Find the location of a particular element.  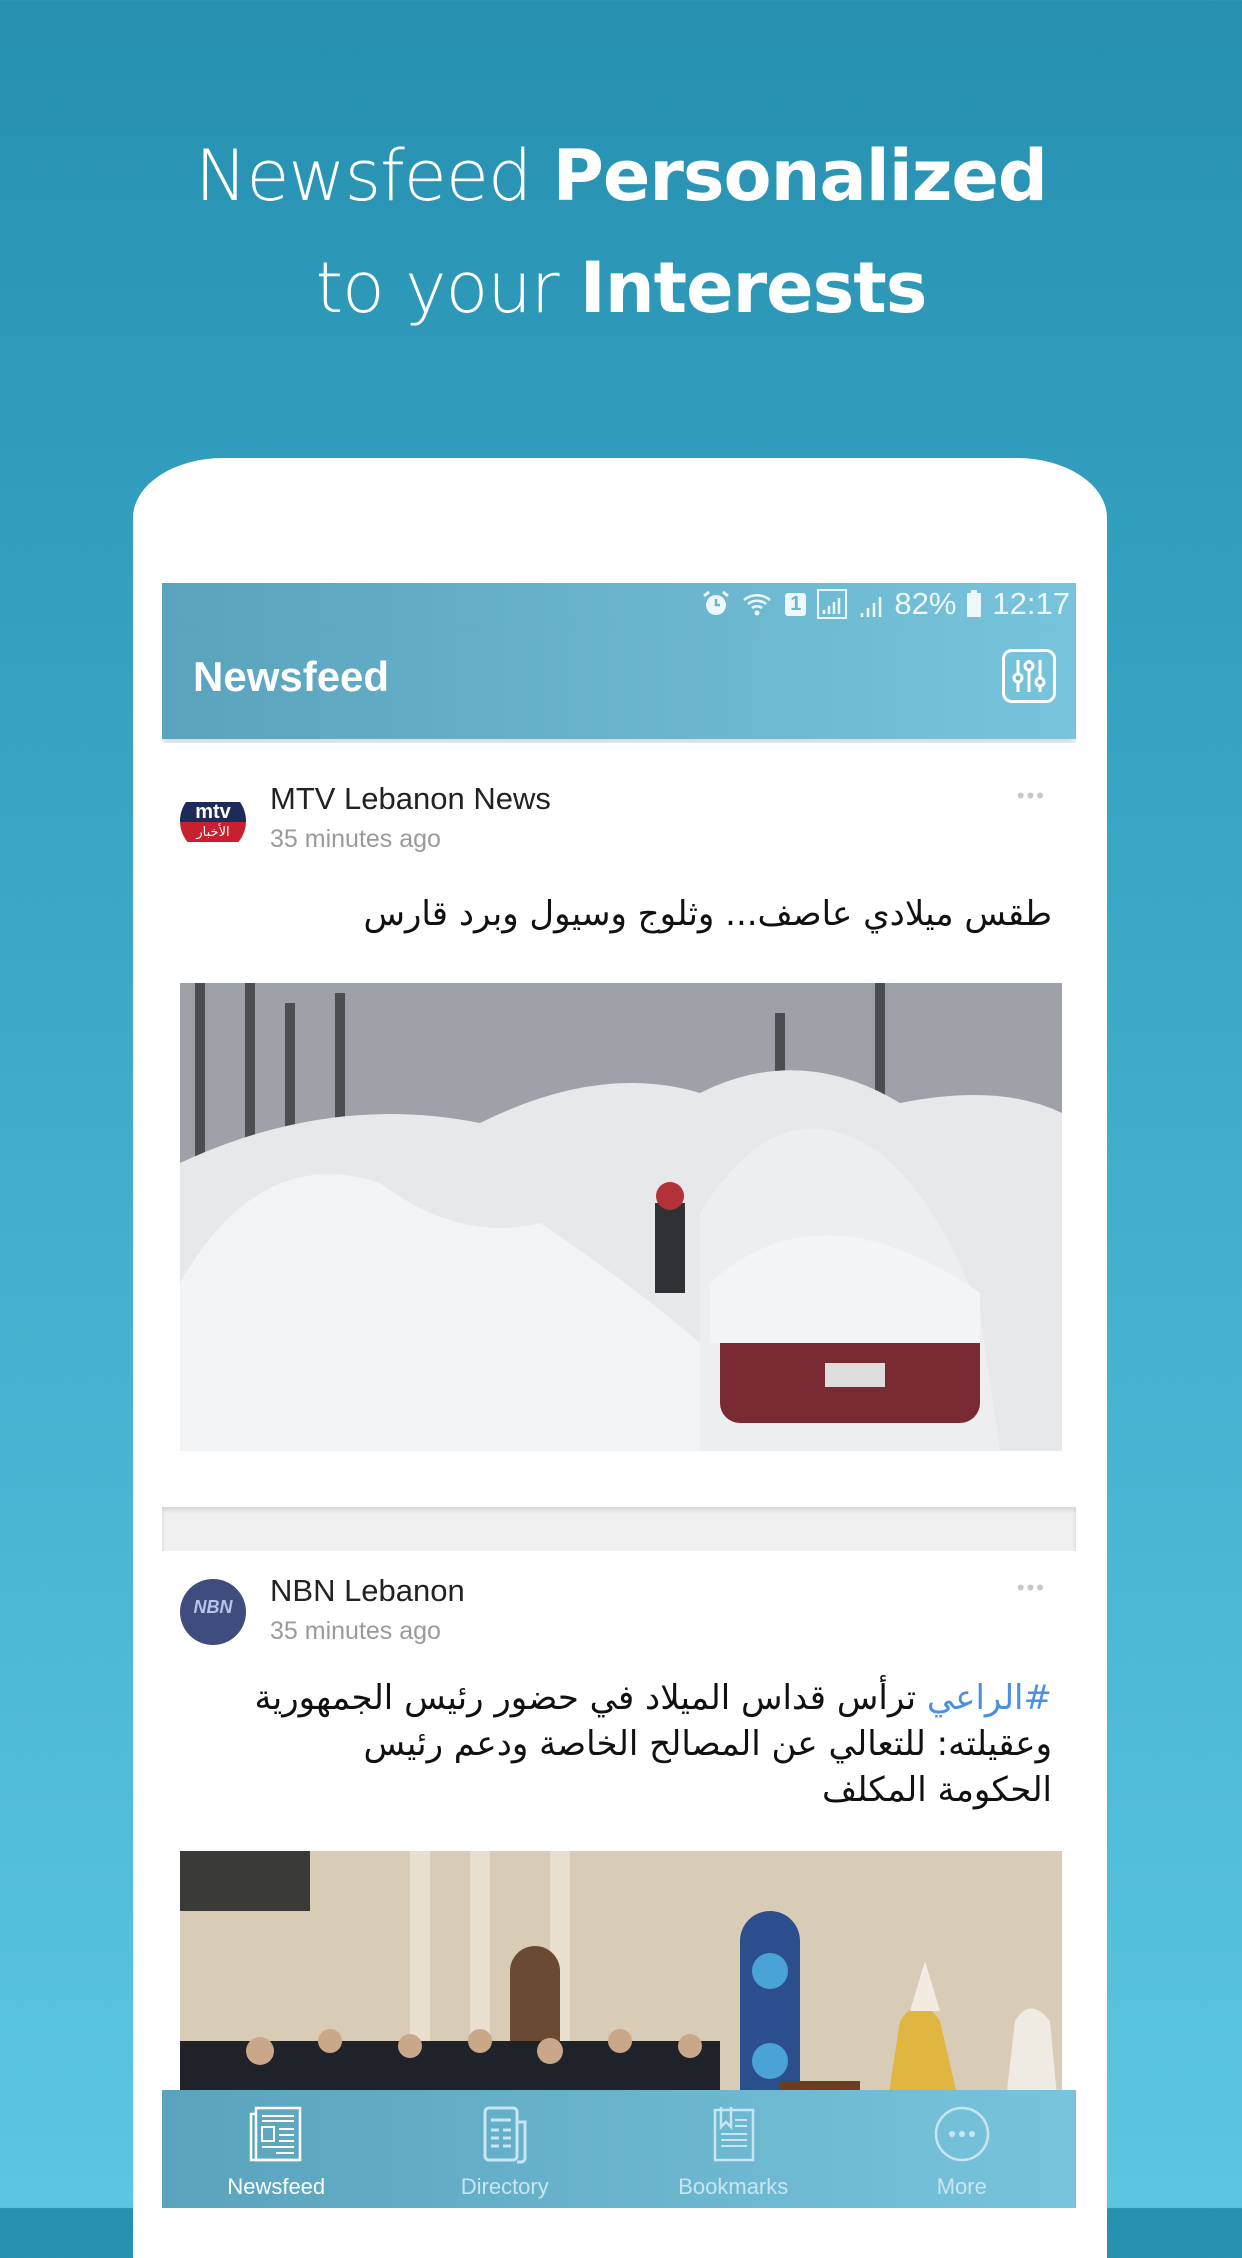

bottom-tab-bar: Newsfeed Directory Bookmarks More is located at coordinates (619, 2149).